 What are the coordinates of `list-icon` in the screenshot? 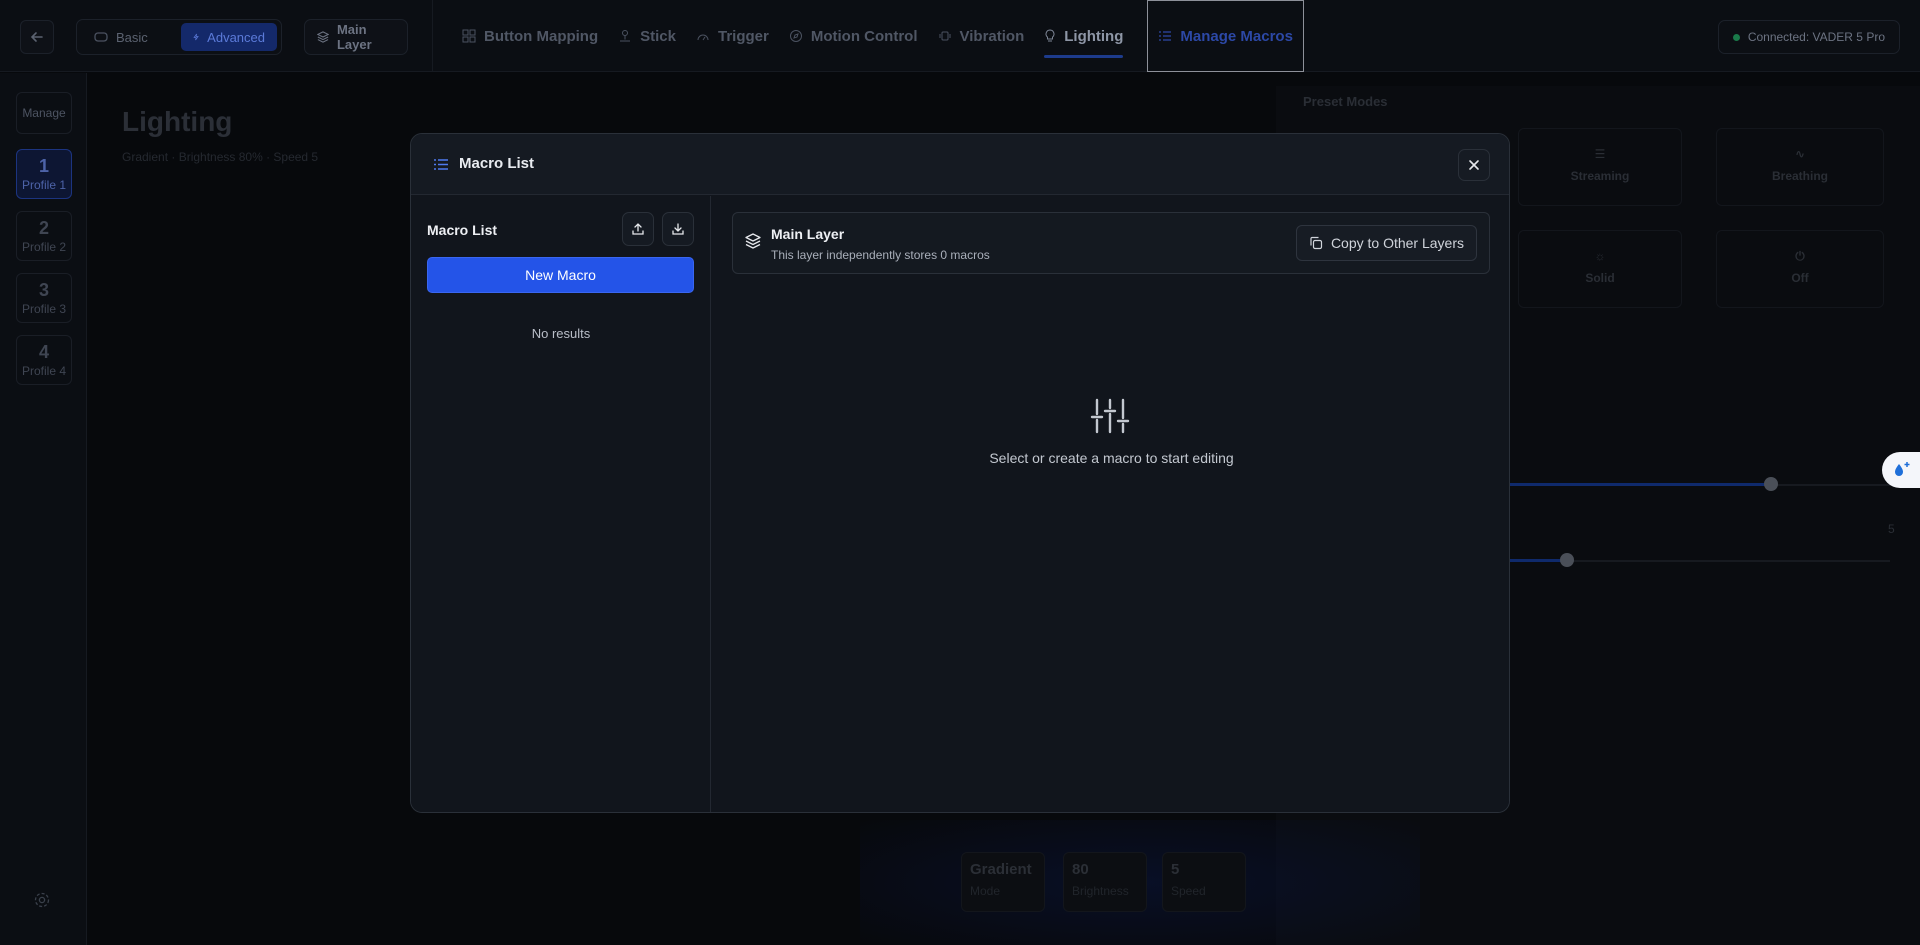 It's located at (441, 164).